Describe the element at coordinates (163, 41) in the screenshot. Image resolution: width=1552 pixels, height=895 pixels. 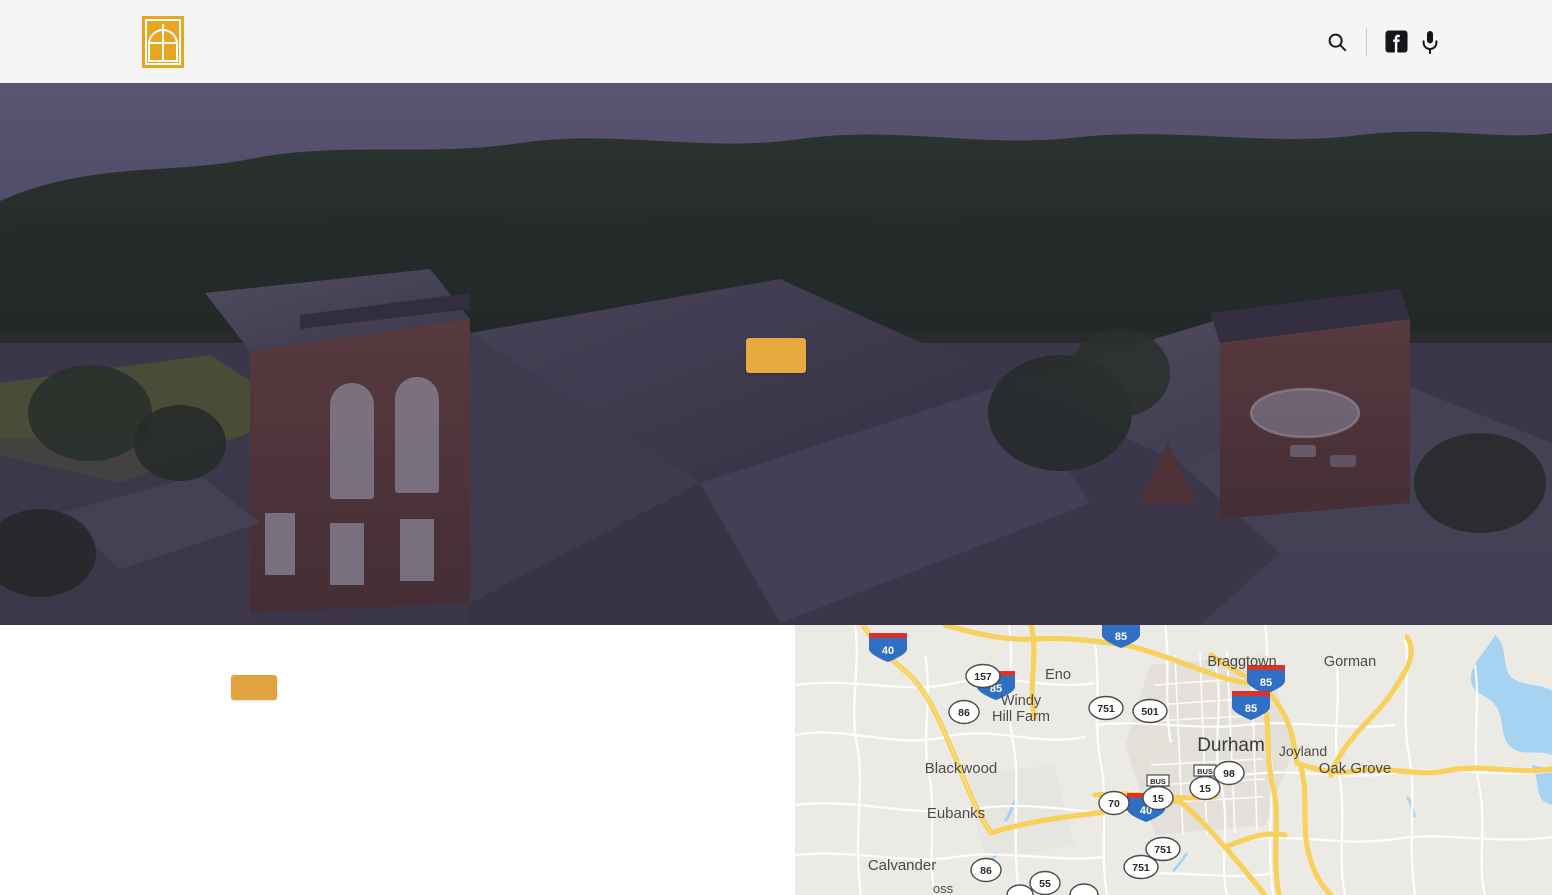
I see `church-window-cross-logo-icon` at that location.